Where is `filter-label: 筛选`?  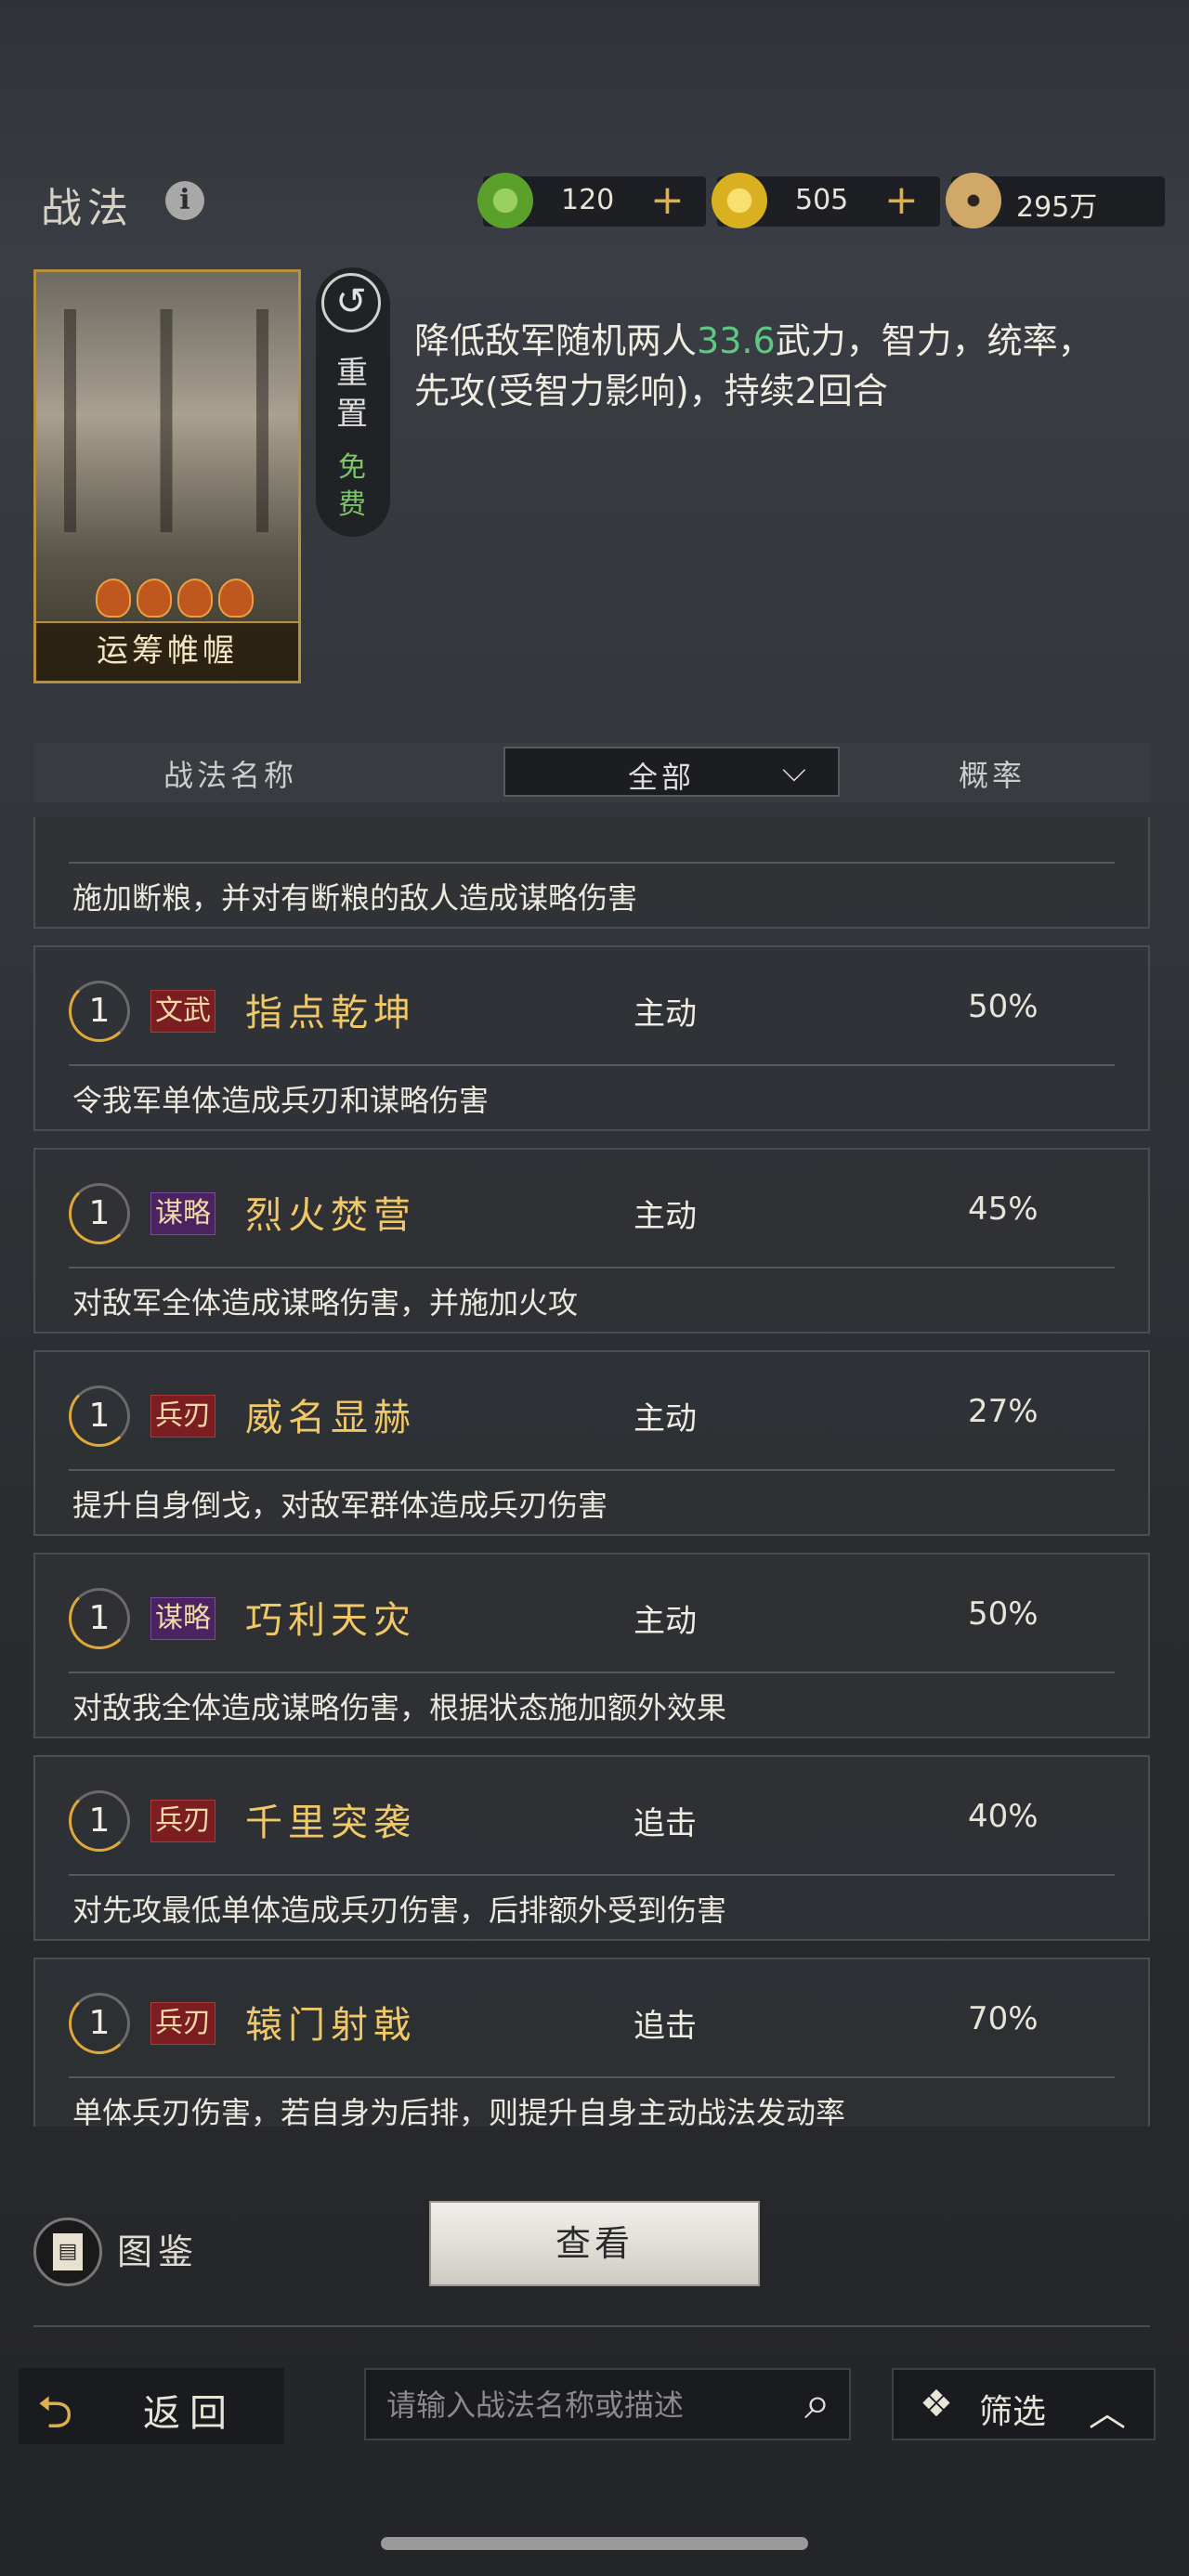 filter-label: 筛选 is located at coordinates (1013, 2412).